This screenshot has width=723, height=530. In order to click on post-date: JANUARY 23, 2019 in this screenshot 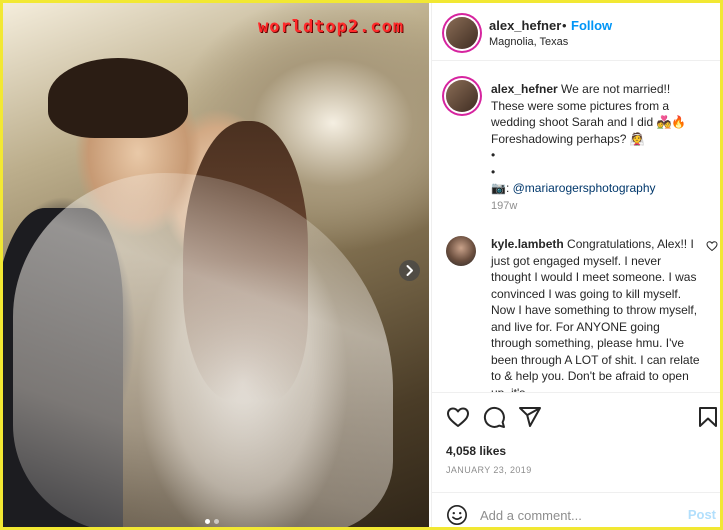, I will do `click(489, 470)`.